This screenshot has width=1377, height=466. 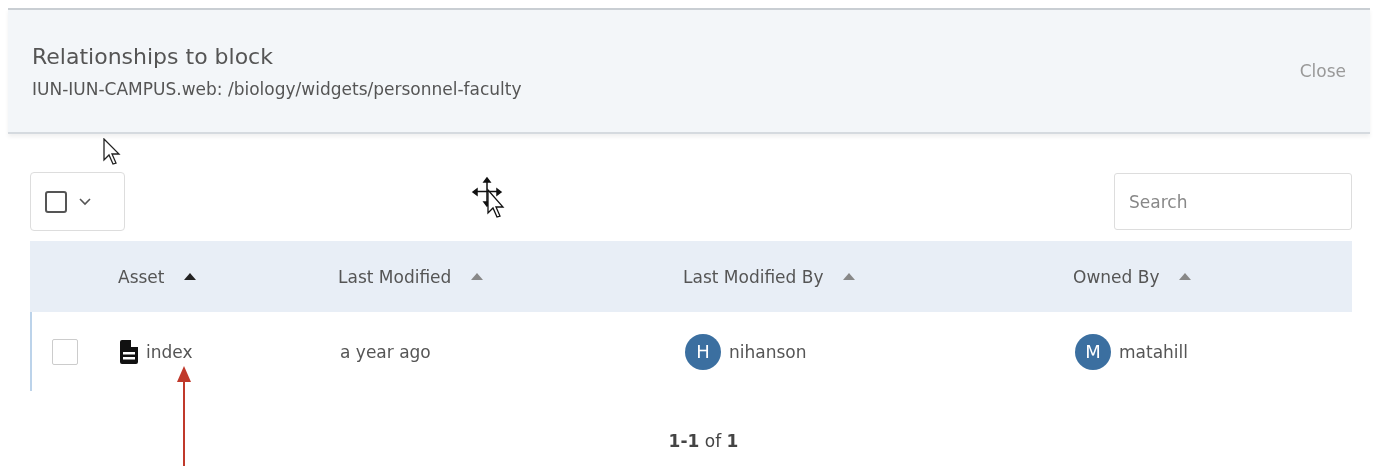 What do you see at coordinates (85, 201) in the screenshot?
I see `chevron-down-icon` at bounding box center [85, 201].